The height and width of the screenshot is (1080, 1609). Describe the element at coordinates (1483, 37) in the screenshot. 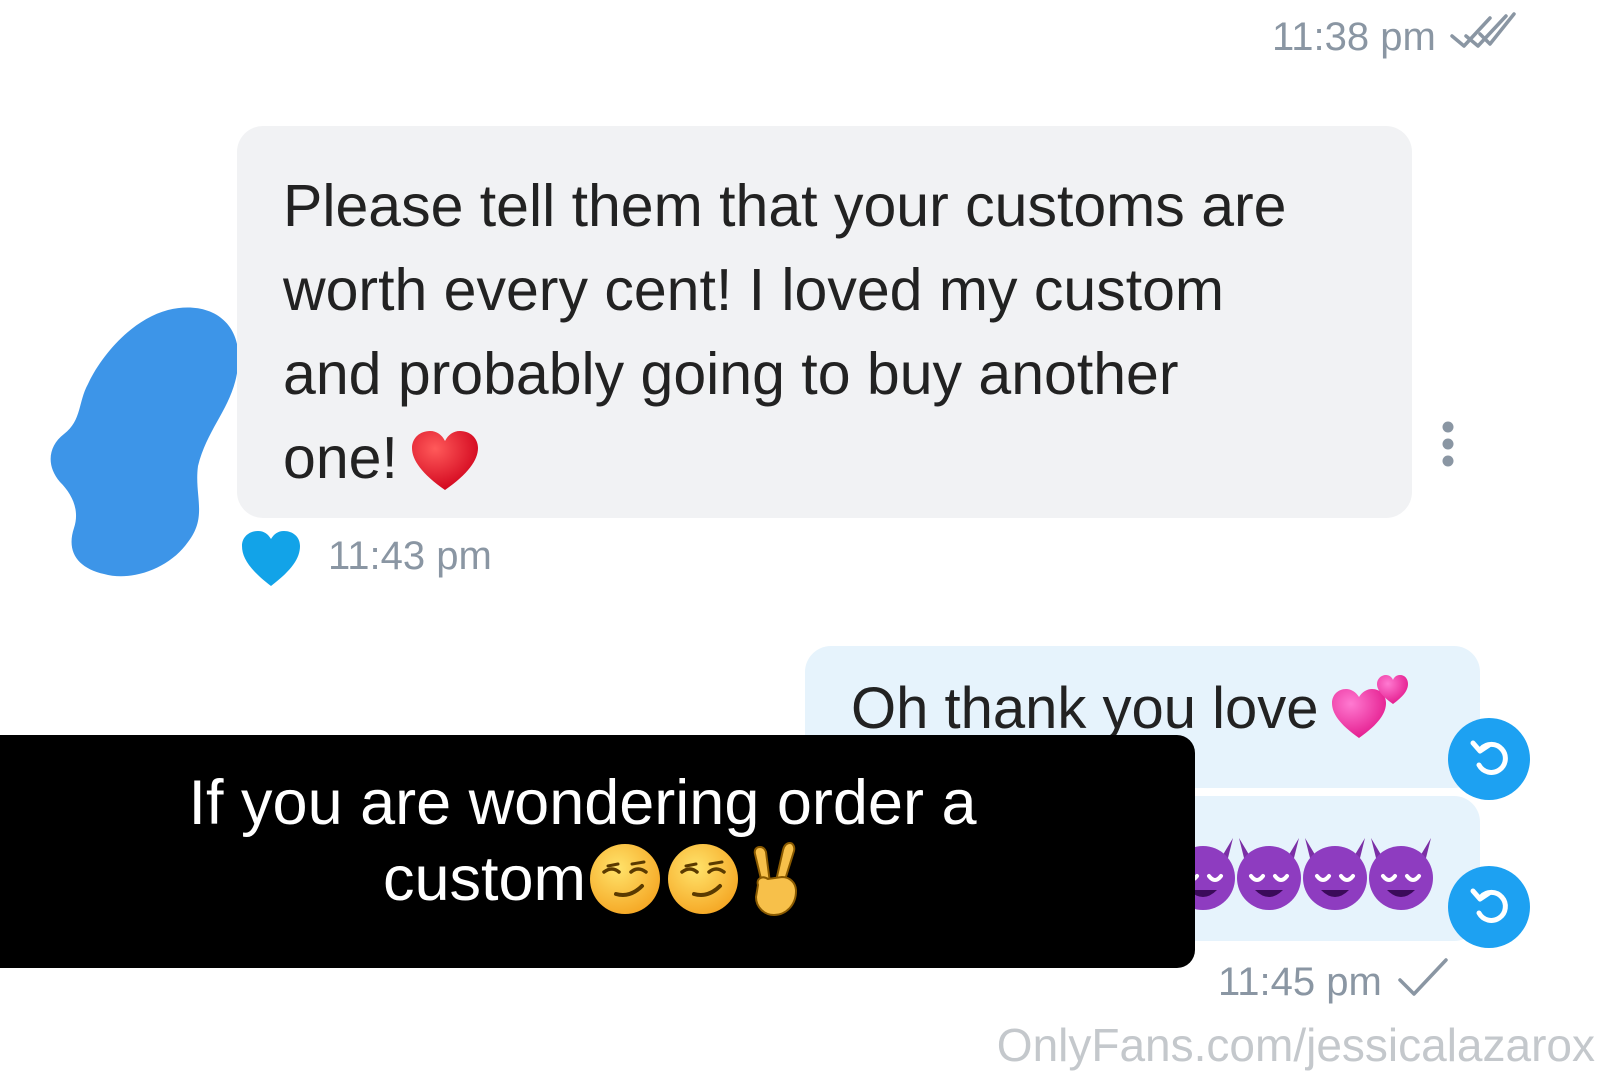

I see `double-check-icon` at that location.